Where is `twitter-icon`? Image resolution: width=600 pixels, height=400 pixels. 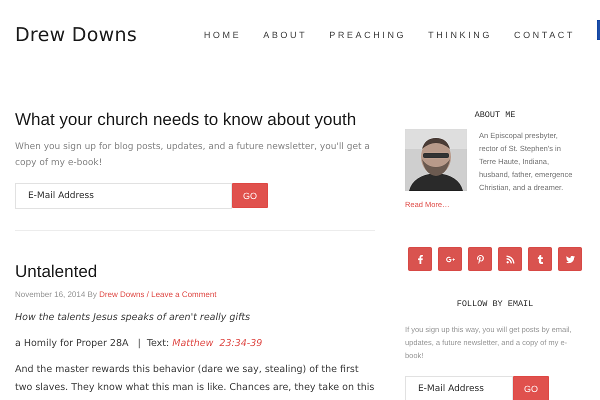 twitter-icon is located at coordinates (570, 259).